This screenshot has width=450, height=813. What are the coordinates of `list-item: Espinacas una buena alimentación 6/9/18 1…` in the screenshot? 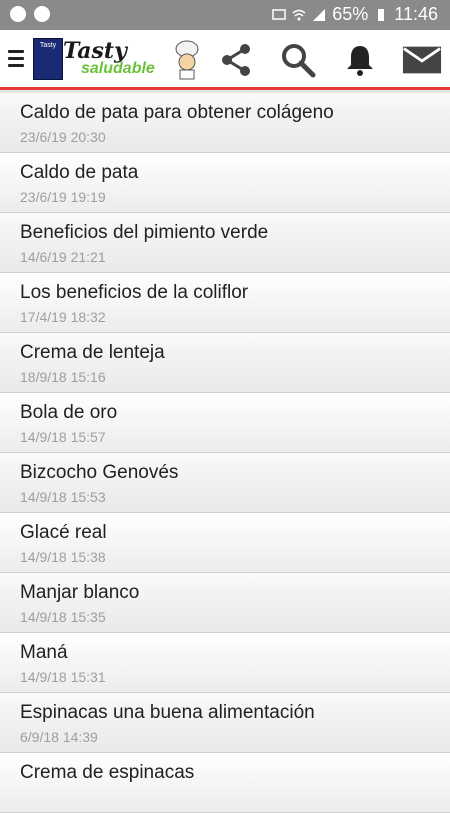 It's located at (225, 723).